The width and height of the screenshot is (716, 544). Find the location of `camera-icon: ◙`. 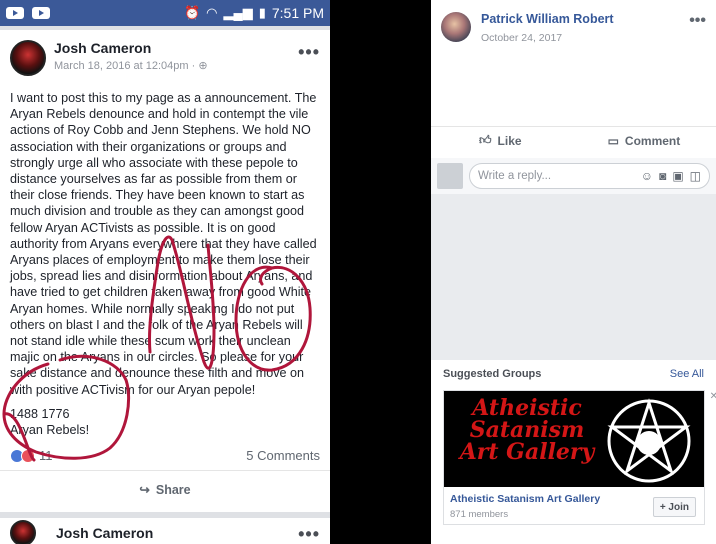

camera-icon: ◙ is located at coordinates (662, 176).